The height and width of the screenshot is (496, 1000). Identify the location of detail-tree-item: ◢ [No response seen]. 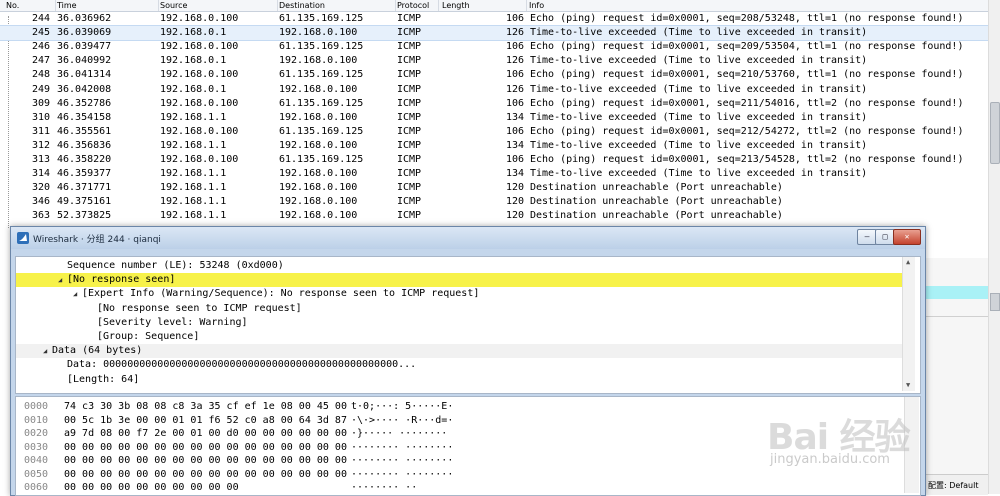
(459, 280).